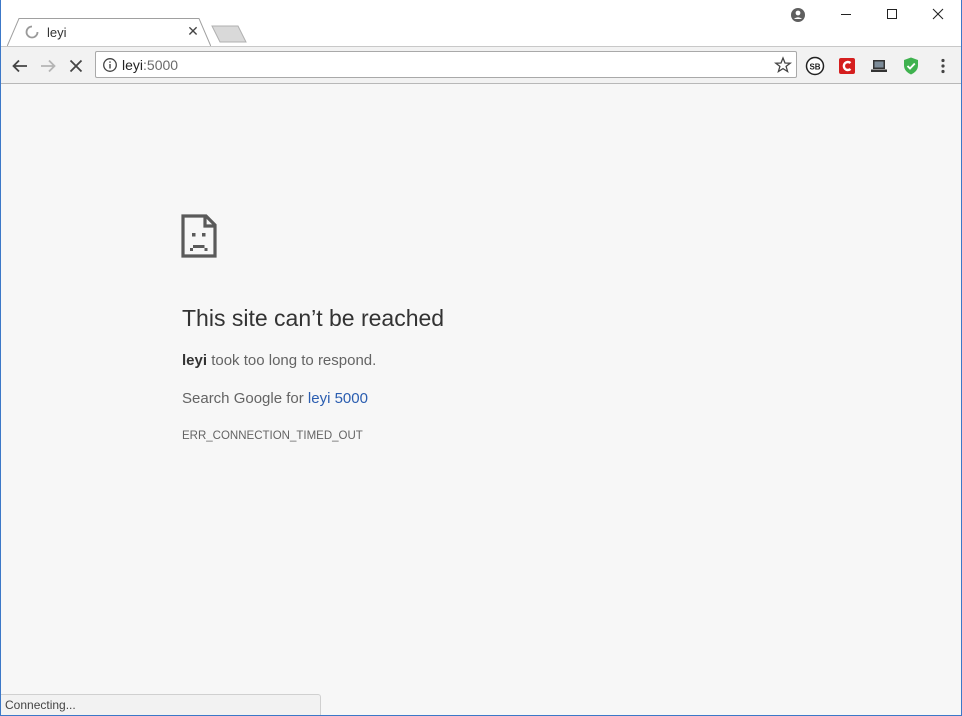 This screenshot has height=716, width=962. I want to click on tab-strip: leyi ✕, so click(481, 23).